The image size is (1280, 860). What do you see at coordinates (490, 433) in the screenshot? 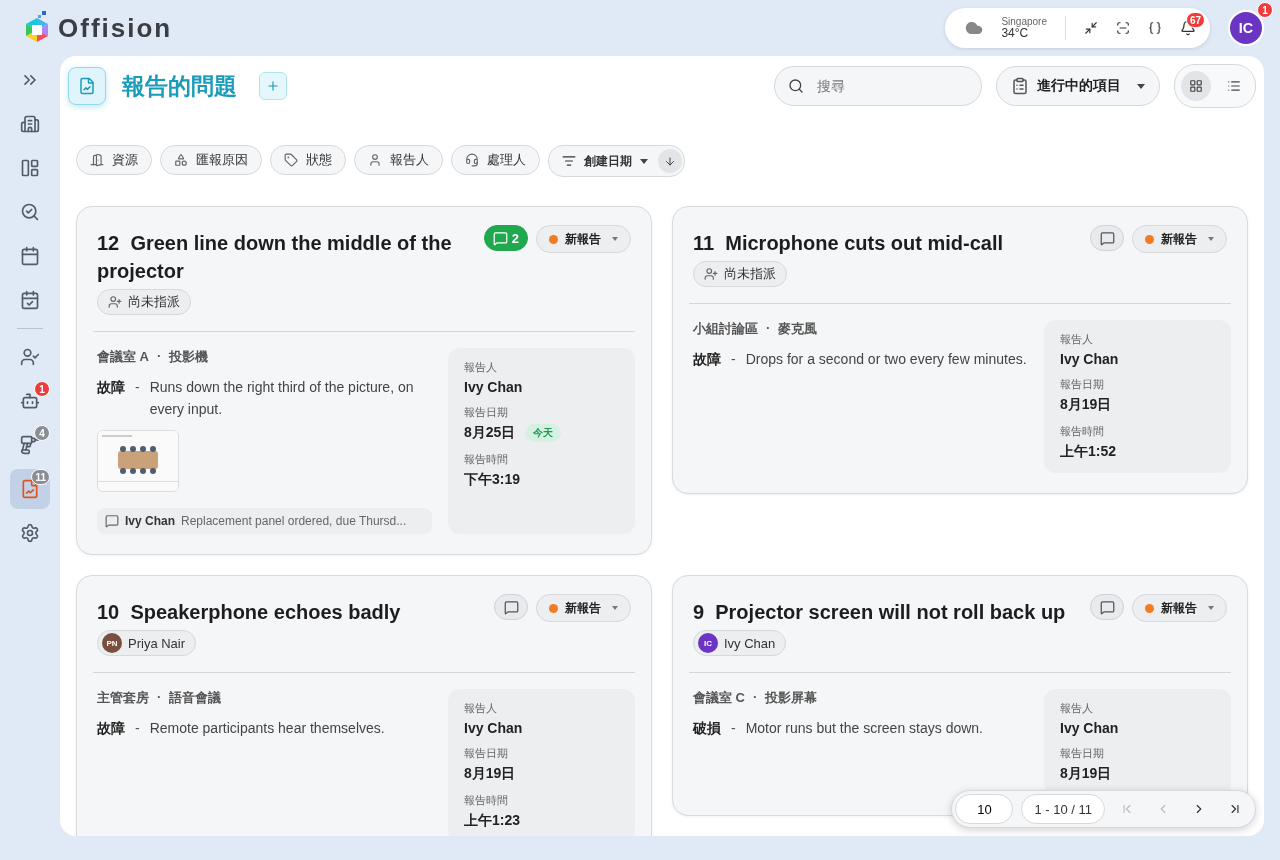
I see `info-value: 8月25日` at bounding box center [490, 433].